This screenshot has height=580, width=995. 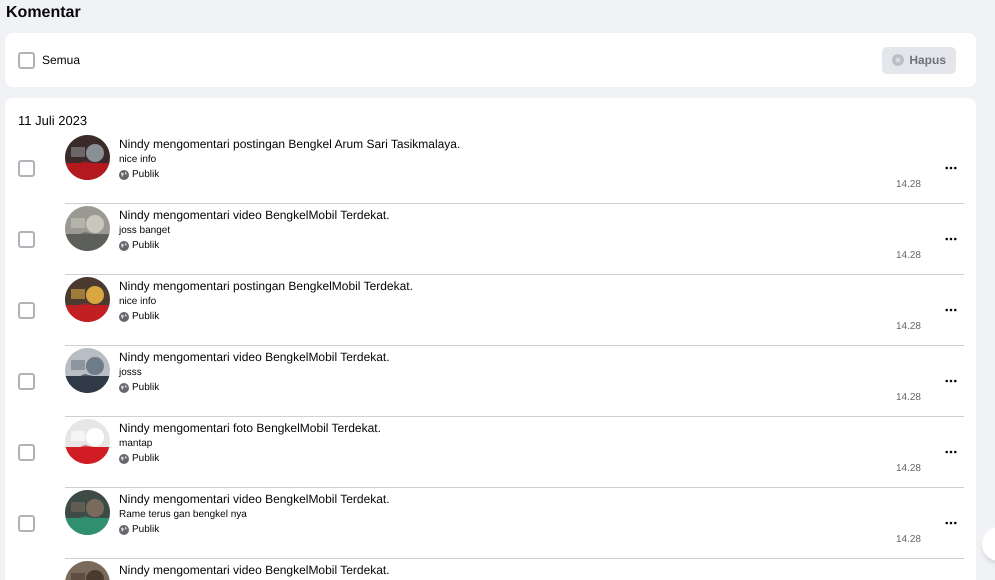 What do you see at coordinates (898, 60) in the screenshot?
I see `close-icon` at bounding box center [898, 60].